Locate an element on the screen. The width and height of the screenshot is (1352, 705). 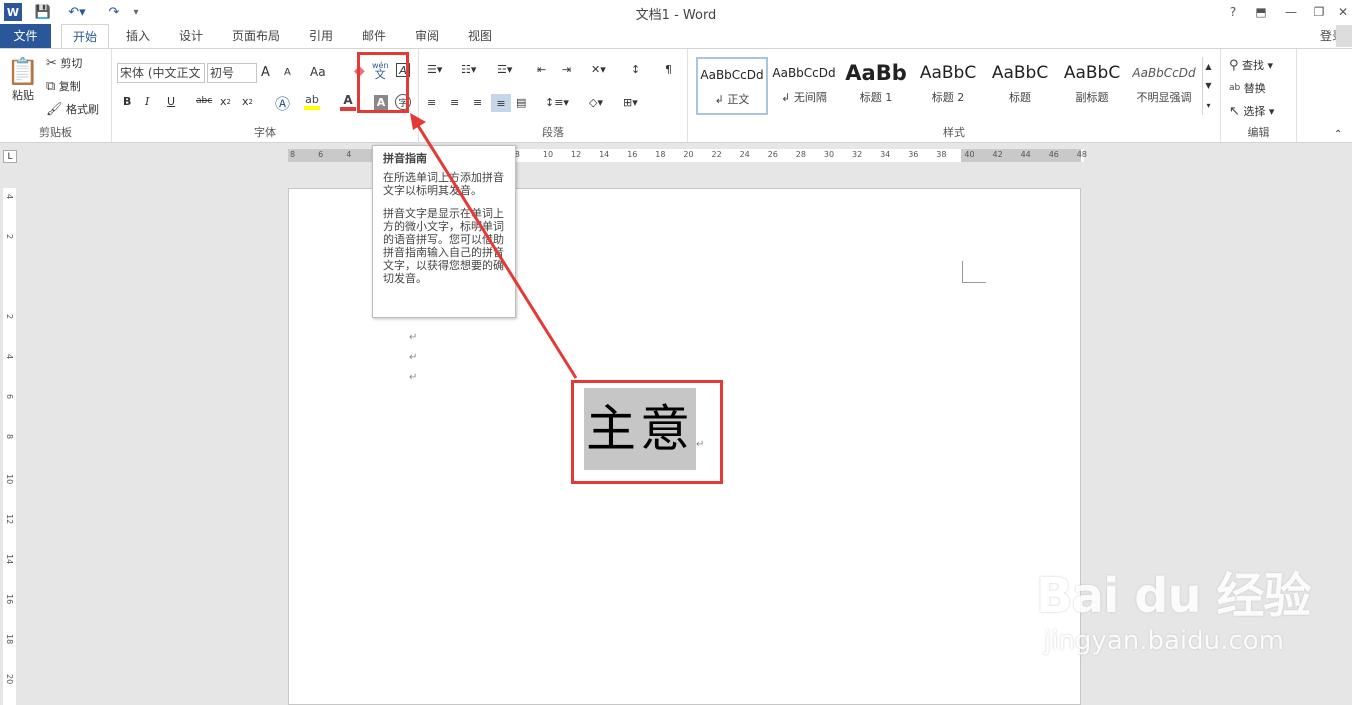
watermark-logo: Bai du 经验 is located at coordinates (1173, 596).